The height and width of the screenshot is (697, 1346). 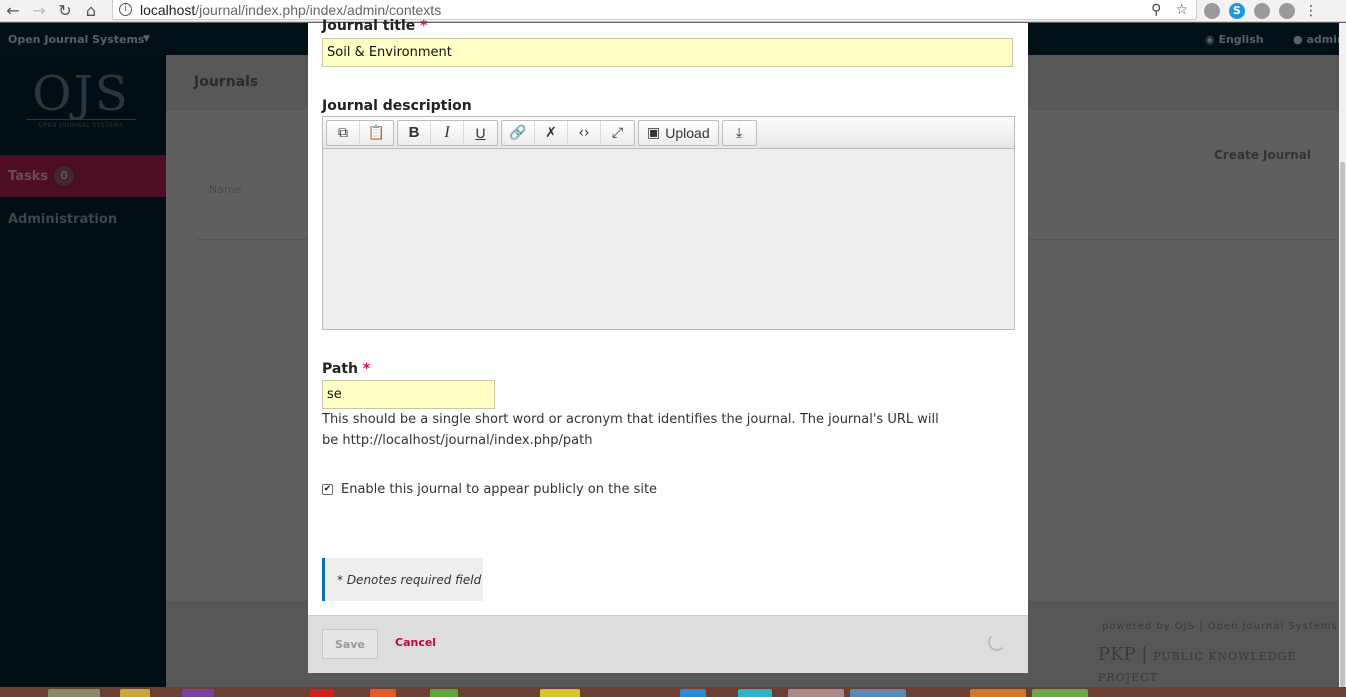 What do you see at coordinates (518, 132) in the screenshot?
I see `link-icon: 🔗` at bounding box center [518, 132].